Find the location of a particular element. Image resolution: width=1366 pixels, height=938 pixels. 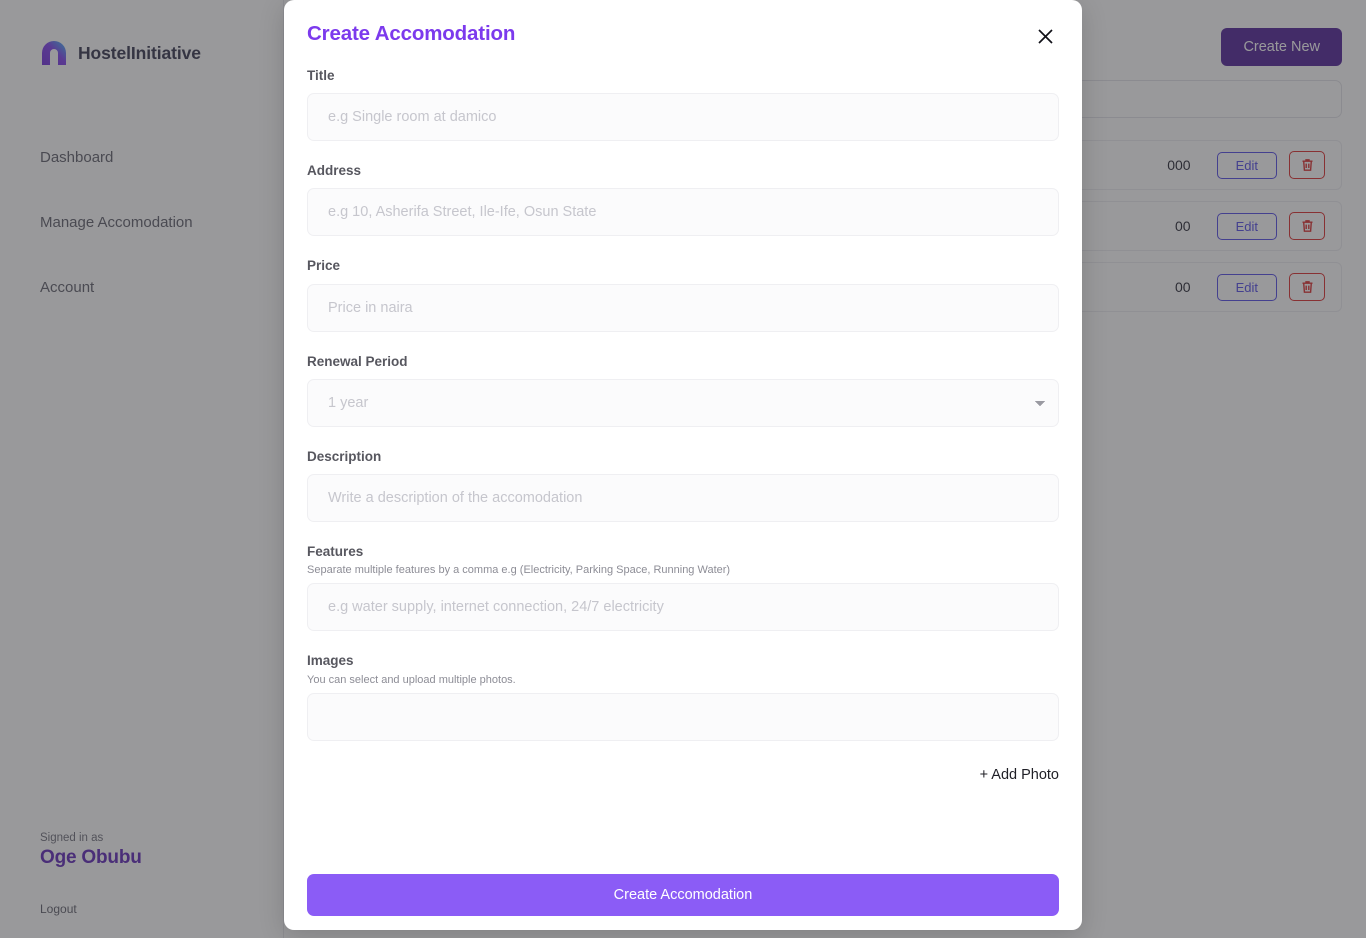

field-address: Address is located at coordinates (683, 200).